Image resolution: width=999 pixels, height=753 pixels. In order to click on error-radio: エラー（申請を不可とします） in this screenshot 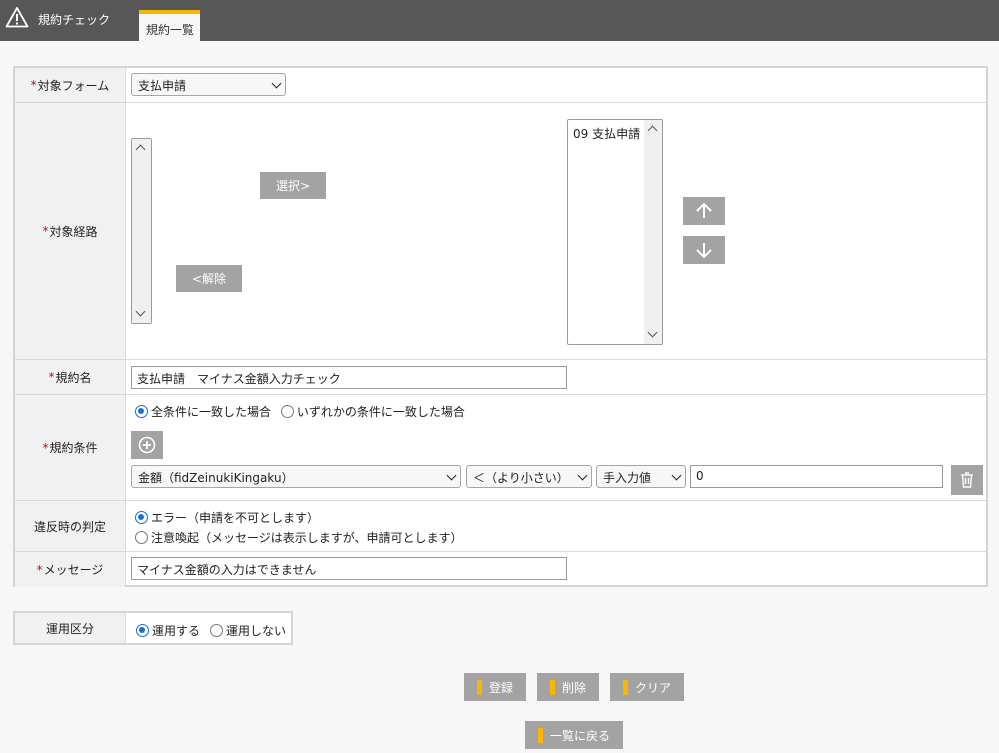, I will do `click(227, 517)`.